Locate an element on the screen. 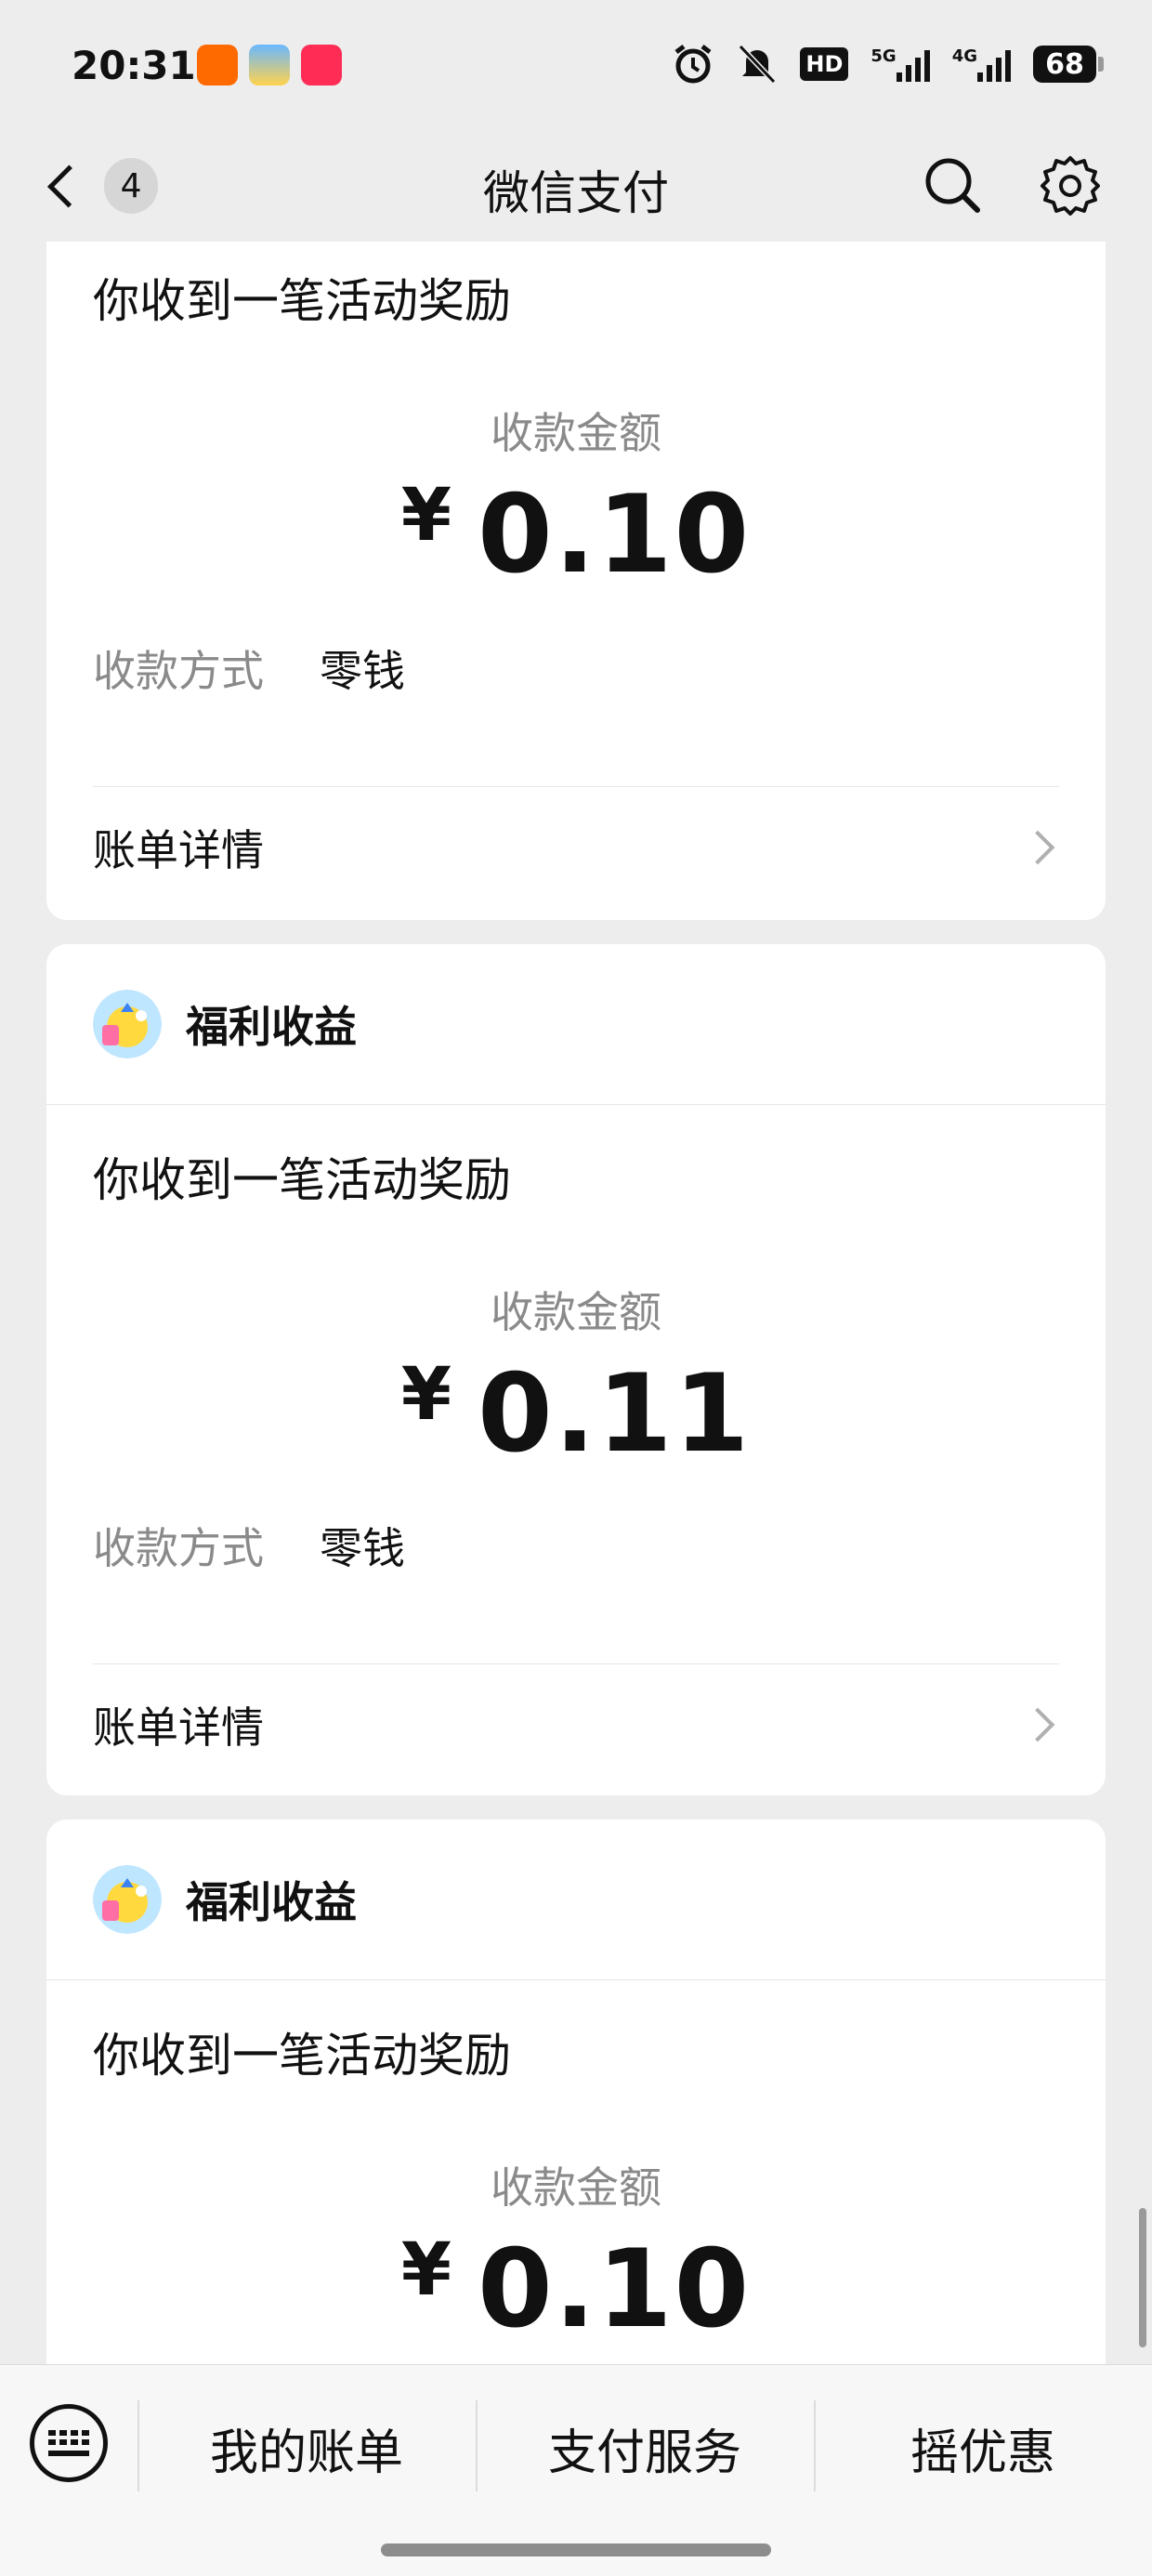  amount-number: 0.11 is located at coordinates (615, 1414).